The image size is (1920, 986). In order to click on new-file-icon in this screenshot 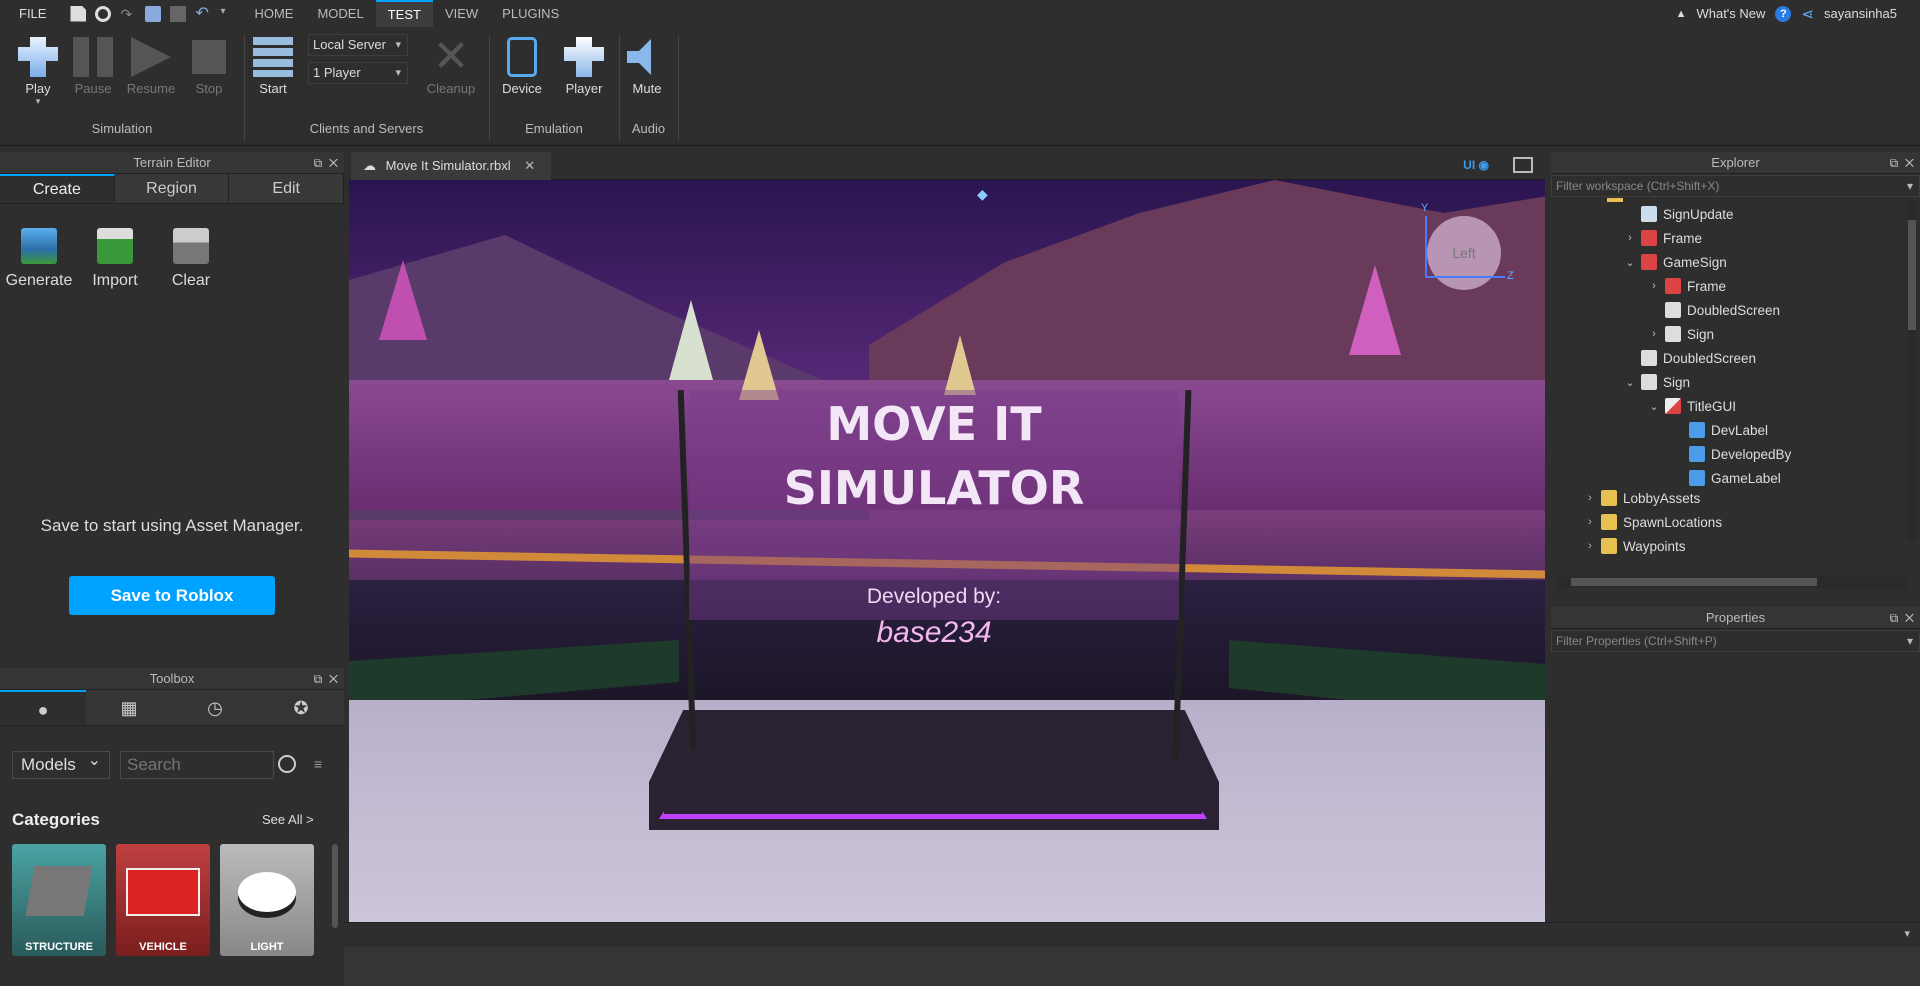, I will do `click(78, 13)`.